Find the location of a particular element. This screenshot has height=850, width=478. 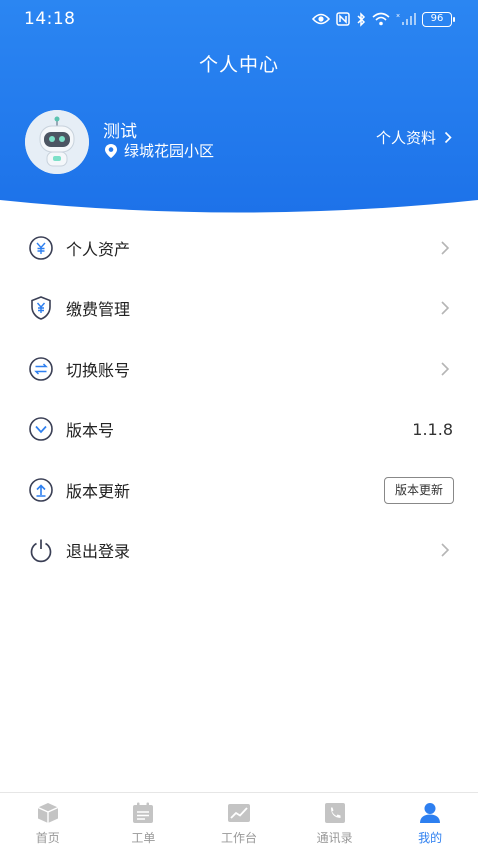

status-bar: 14:18 × 96 is located at coordinates (239, 19).